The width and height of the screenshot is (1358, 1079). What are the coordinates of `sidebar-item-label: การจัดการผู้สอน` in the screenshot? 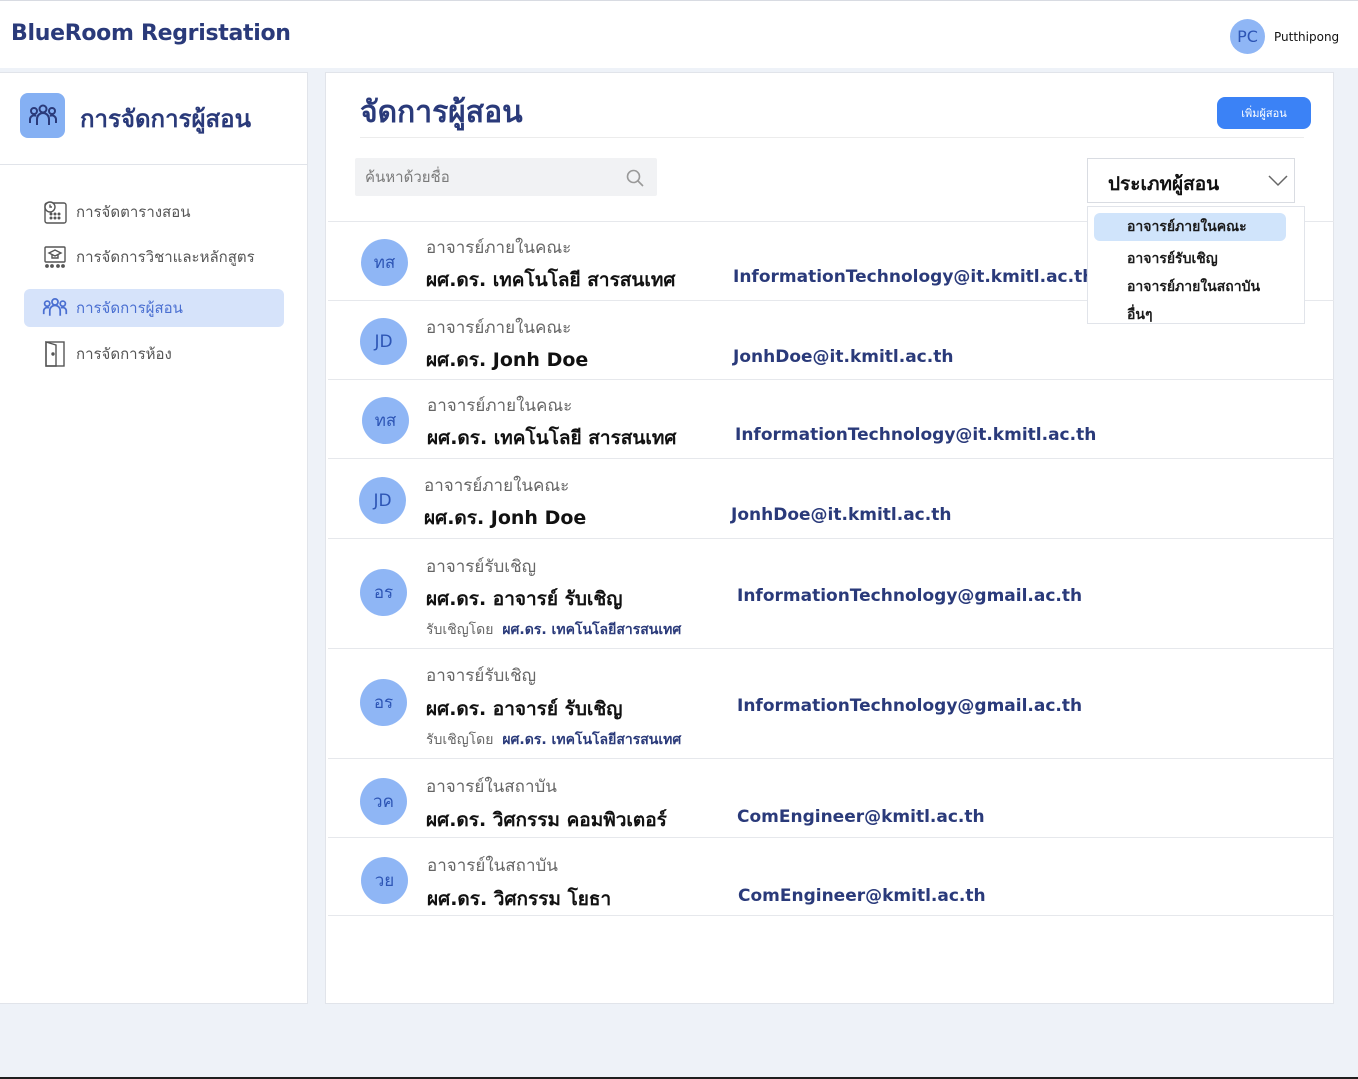 It's located at (129, 308).